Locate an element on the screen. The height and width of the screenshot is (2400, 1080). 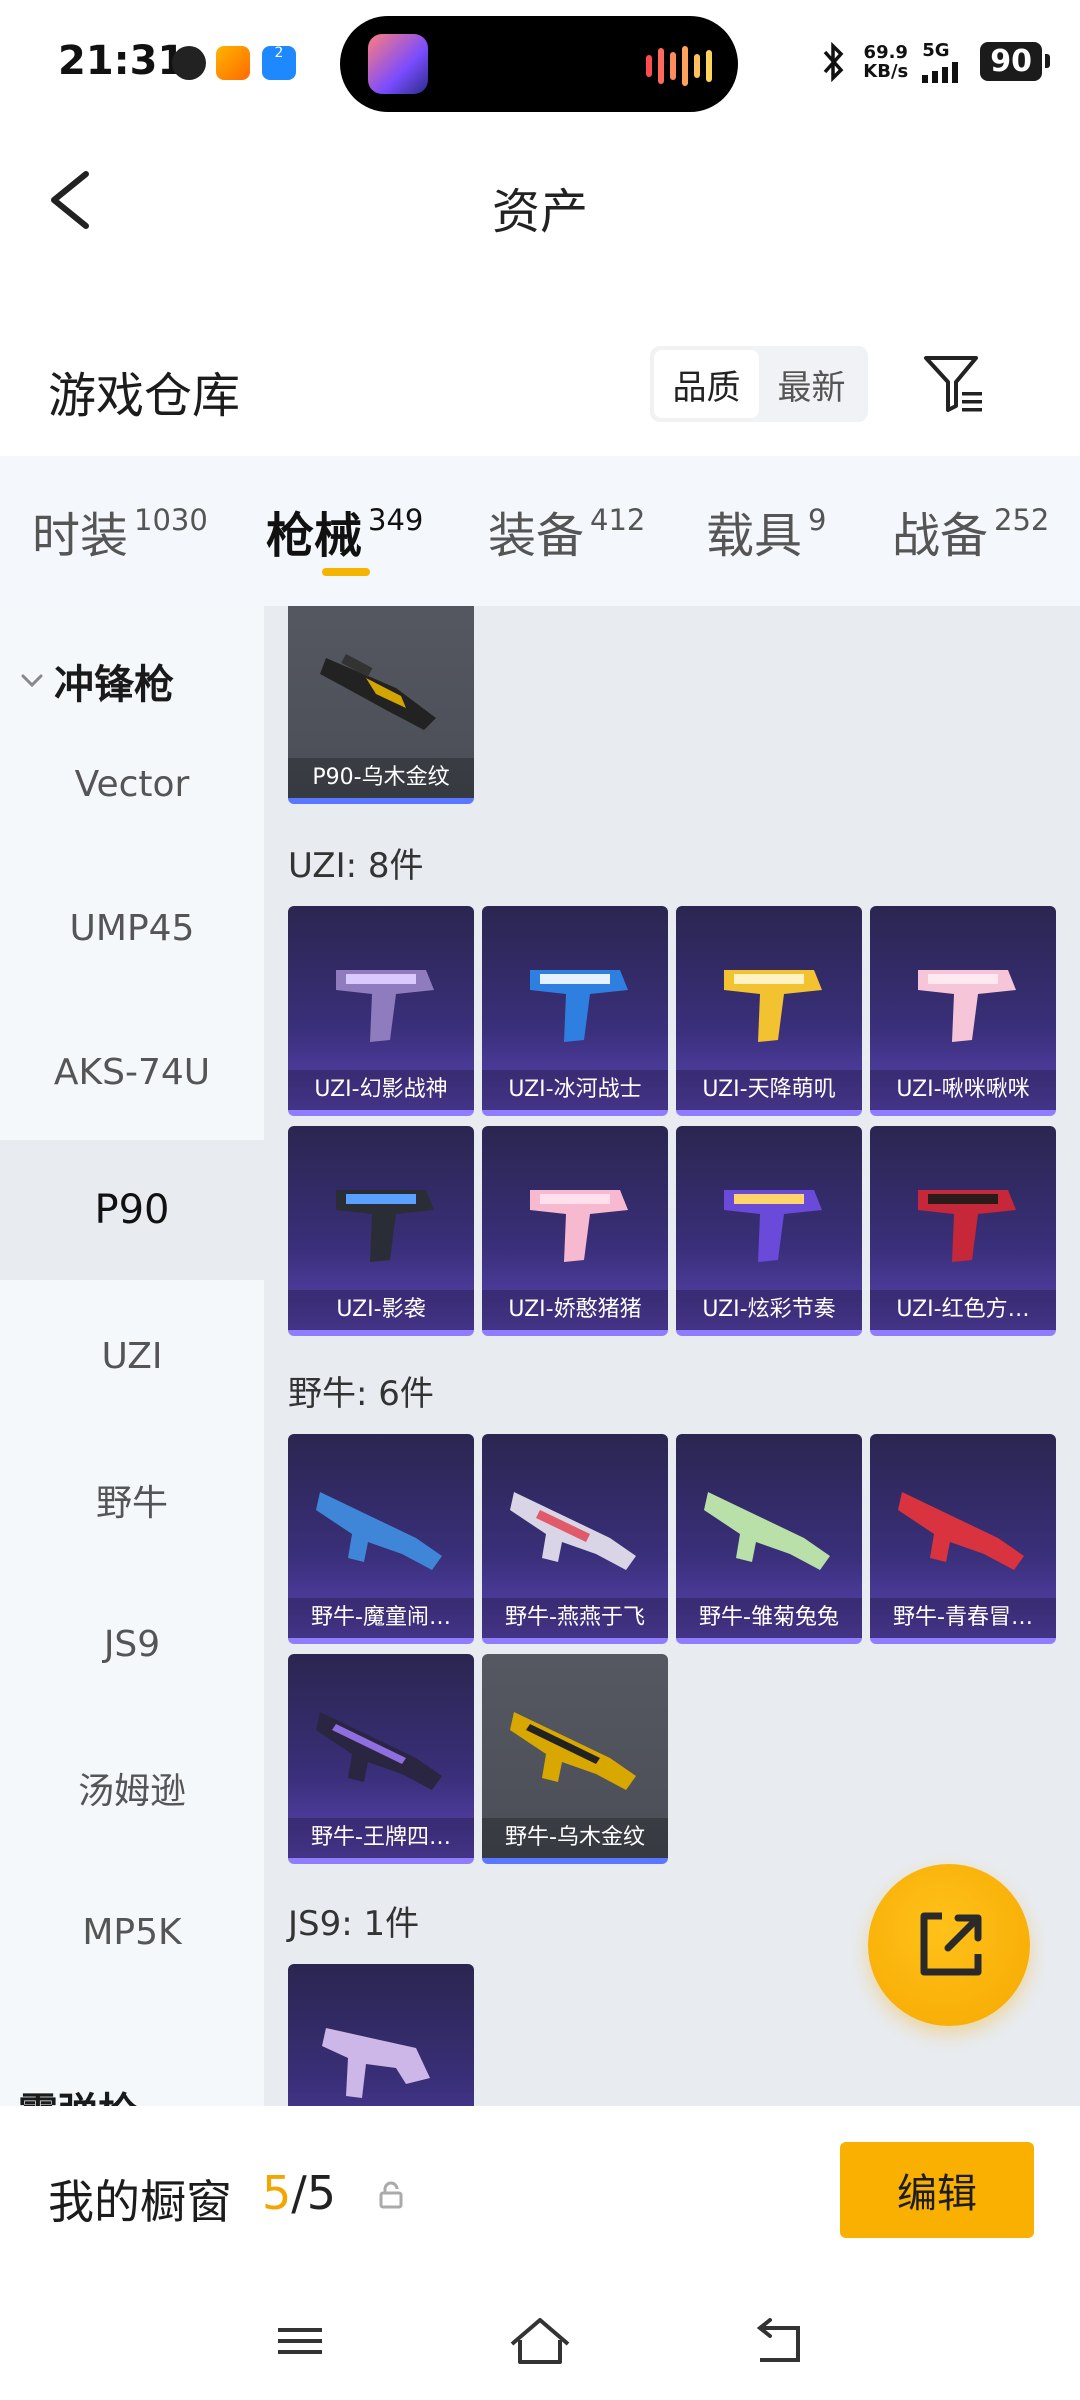
card-label: UZI-啾咪啾咪 is located at coordinates (963, 1090).